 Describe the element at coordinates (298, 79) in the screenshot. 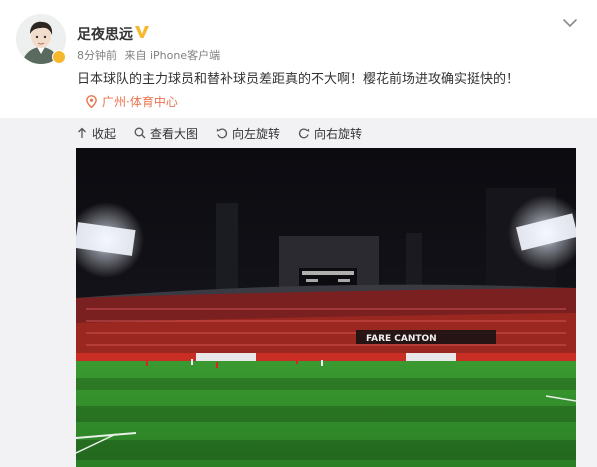

I see `post-text: 日本球队的主力球员和替补球员差距真的不大啊！樱花前场进攻确实挺快的！` at that location.